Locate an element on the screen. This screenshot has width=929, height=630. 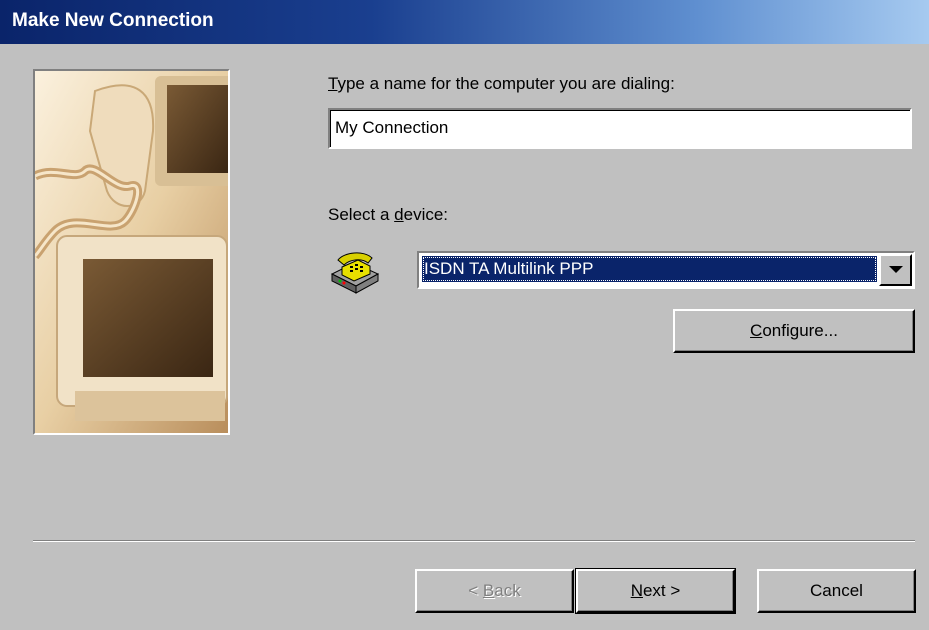
wizard-illustration is located at coordinates (131, 252).